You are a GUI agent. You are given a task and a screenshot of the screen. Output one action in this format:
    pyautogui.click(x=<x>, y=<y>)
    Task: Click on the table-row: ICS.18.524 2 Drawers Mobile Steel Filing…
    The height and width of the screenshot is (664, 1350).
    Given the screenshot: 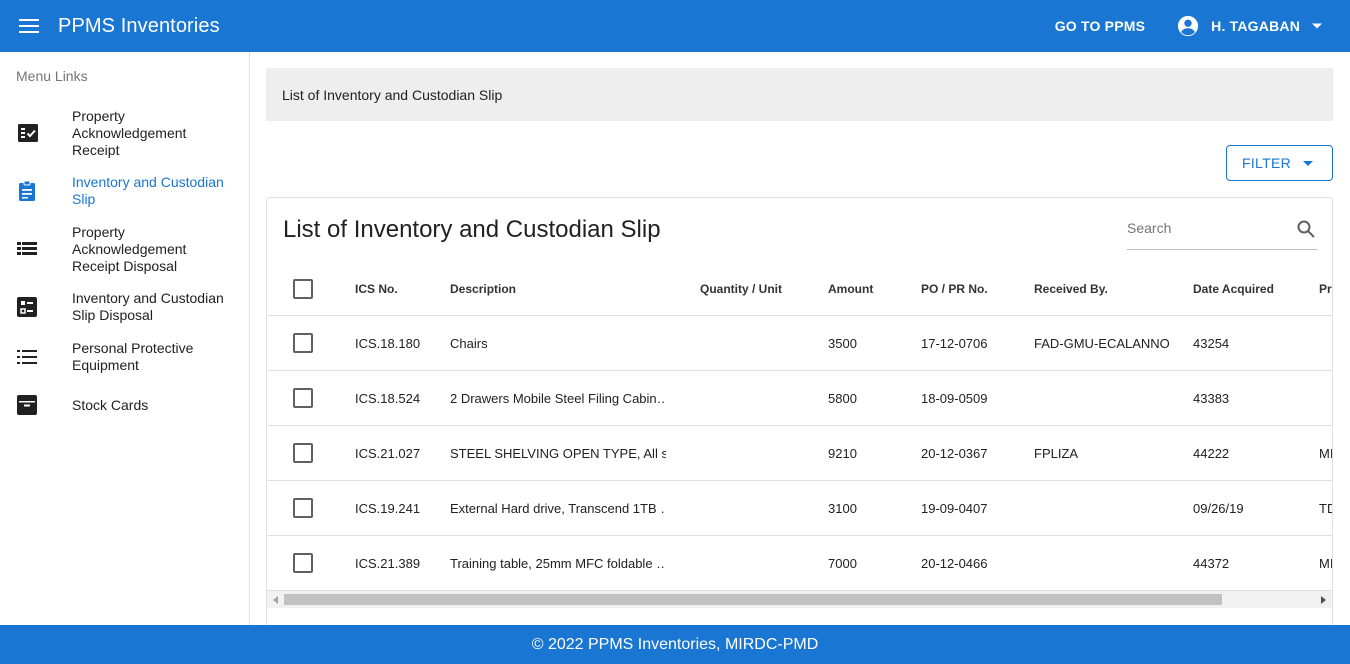 What is the action you would take?
    pyautogui.click(x=799, y=398)
    